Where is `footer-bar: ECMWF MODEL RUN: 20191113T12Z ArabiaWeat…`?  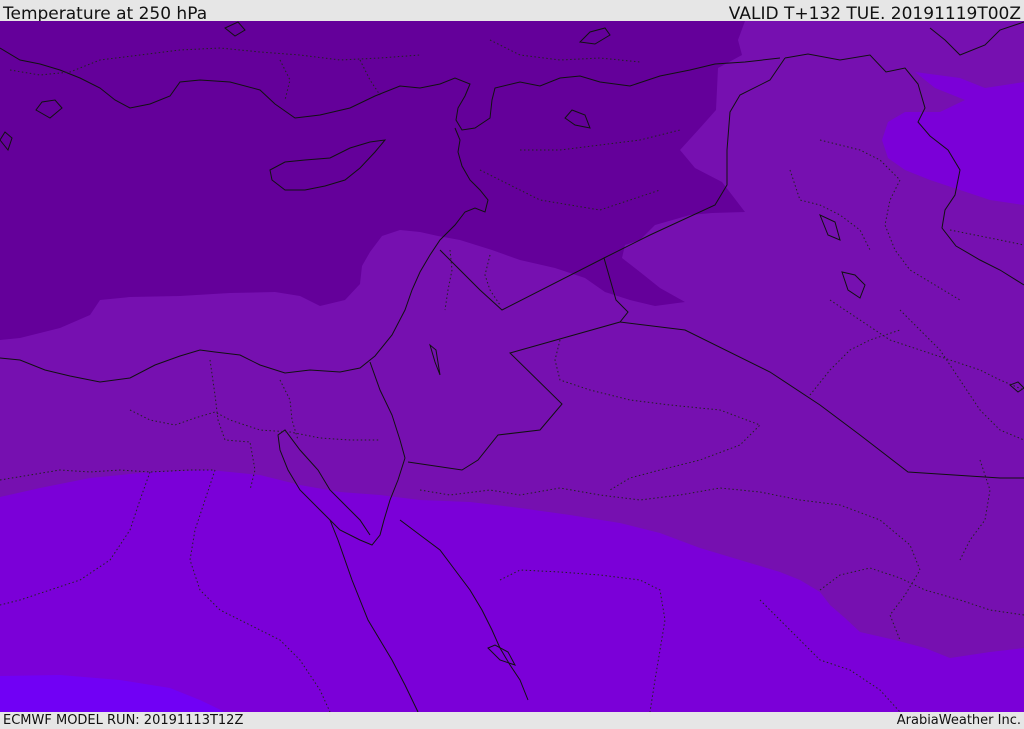 footer-bar: ECMWF MODEL RUN: 20191113T12Z ArabiaWeat… is located at coordinates (512, 720).